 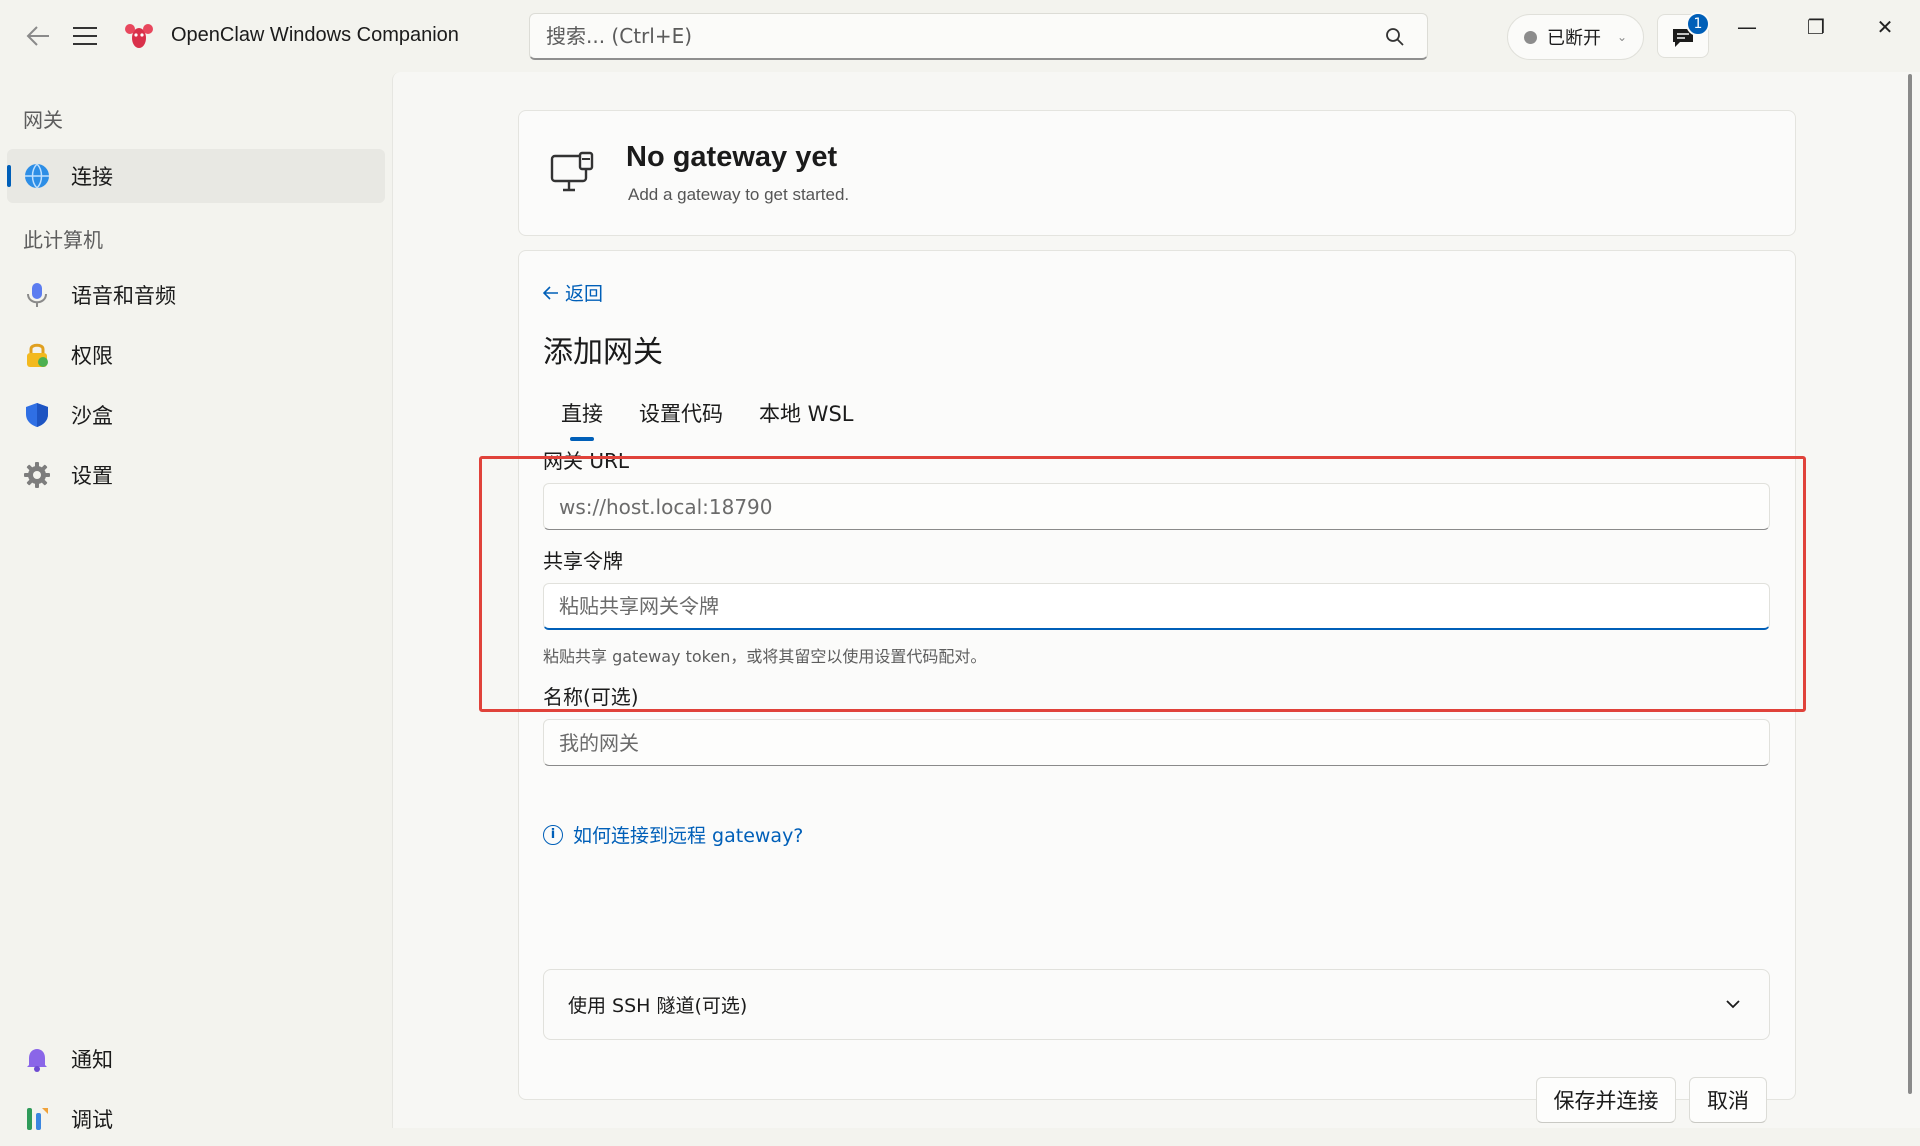 I want to click on info-icon: i, so click(x=553, y=834).